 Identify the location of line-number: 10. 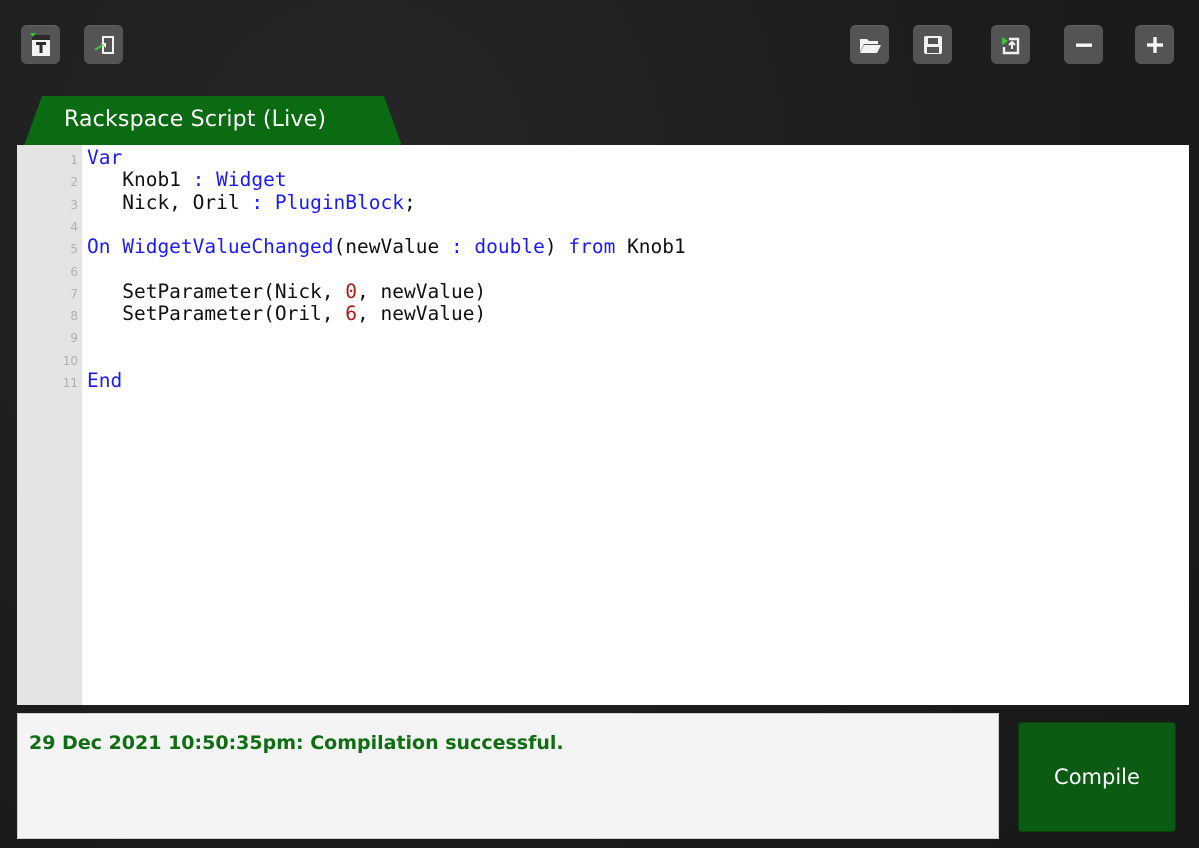
(70, 360).